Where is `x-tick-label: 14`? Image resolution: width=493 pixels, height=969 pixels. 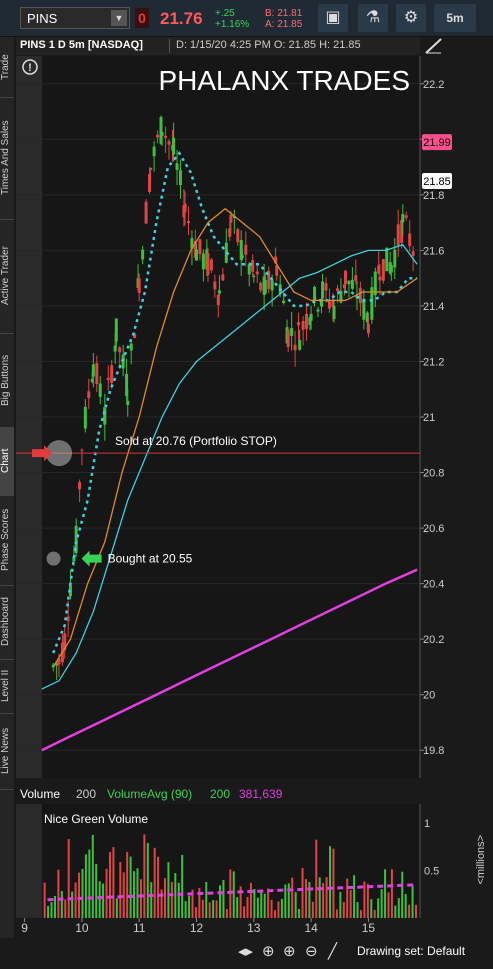
x-tick-label: 14 is located at coordinates (311, 928).